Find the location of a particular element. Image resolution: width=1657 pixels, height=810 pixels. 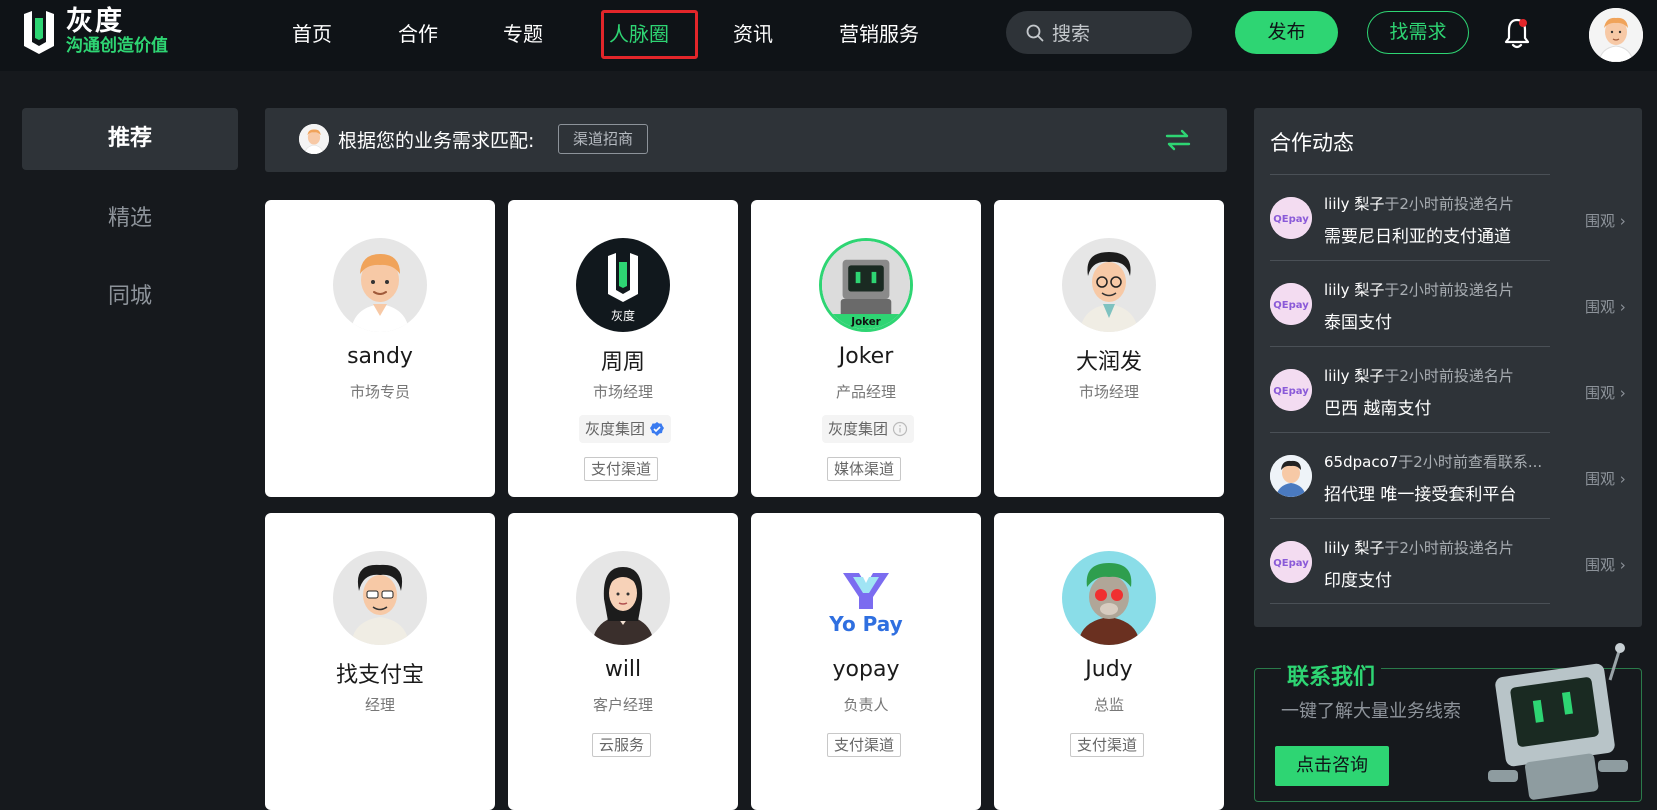

profile-card: Yo Pay yopay 负责人 支付渠道 is located at coordinates (866, 661).